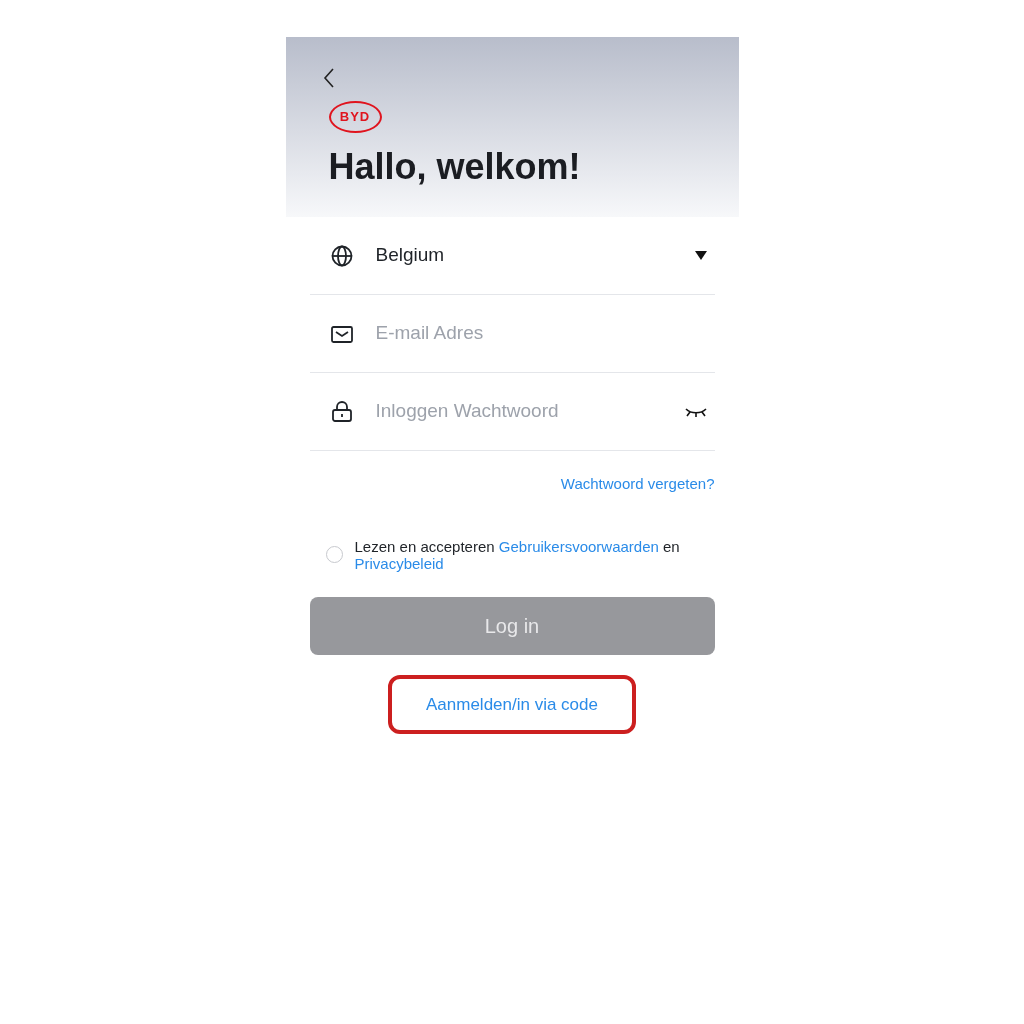 The width and height of the screenshot is (1024, 1024). What do you see at coordinates (541, 255) in the screenshot?
I see `country-select: Belgium` at bounding box center [541, 255].